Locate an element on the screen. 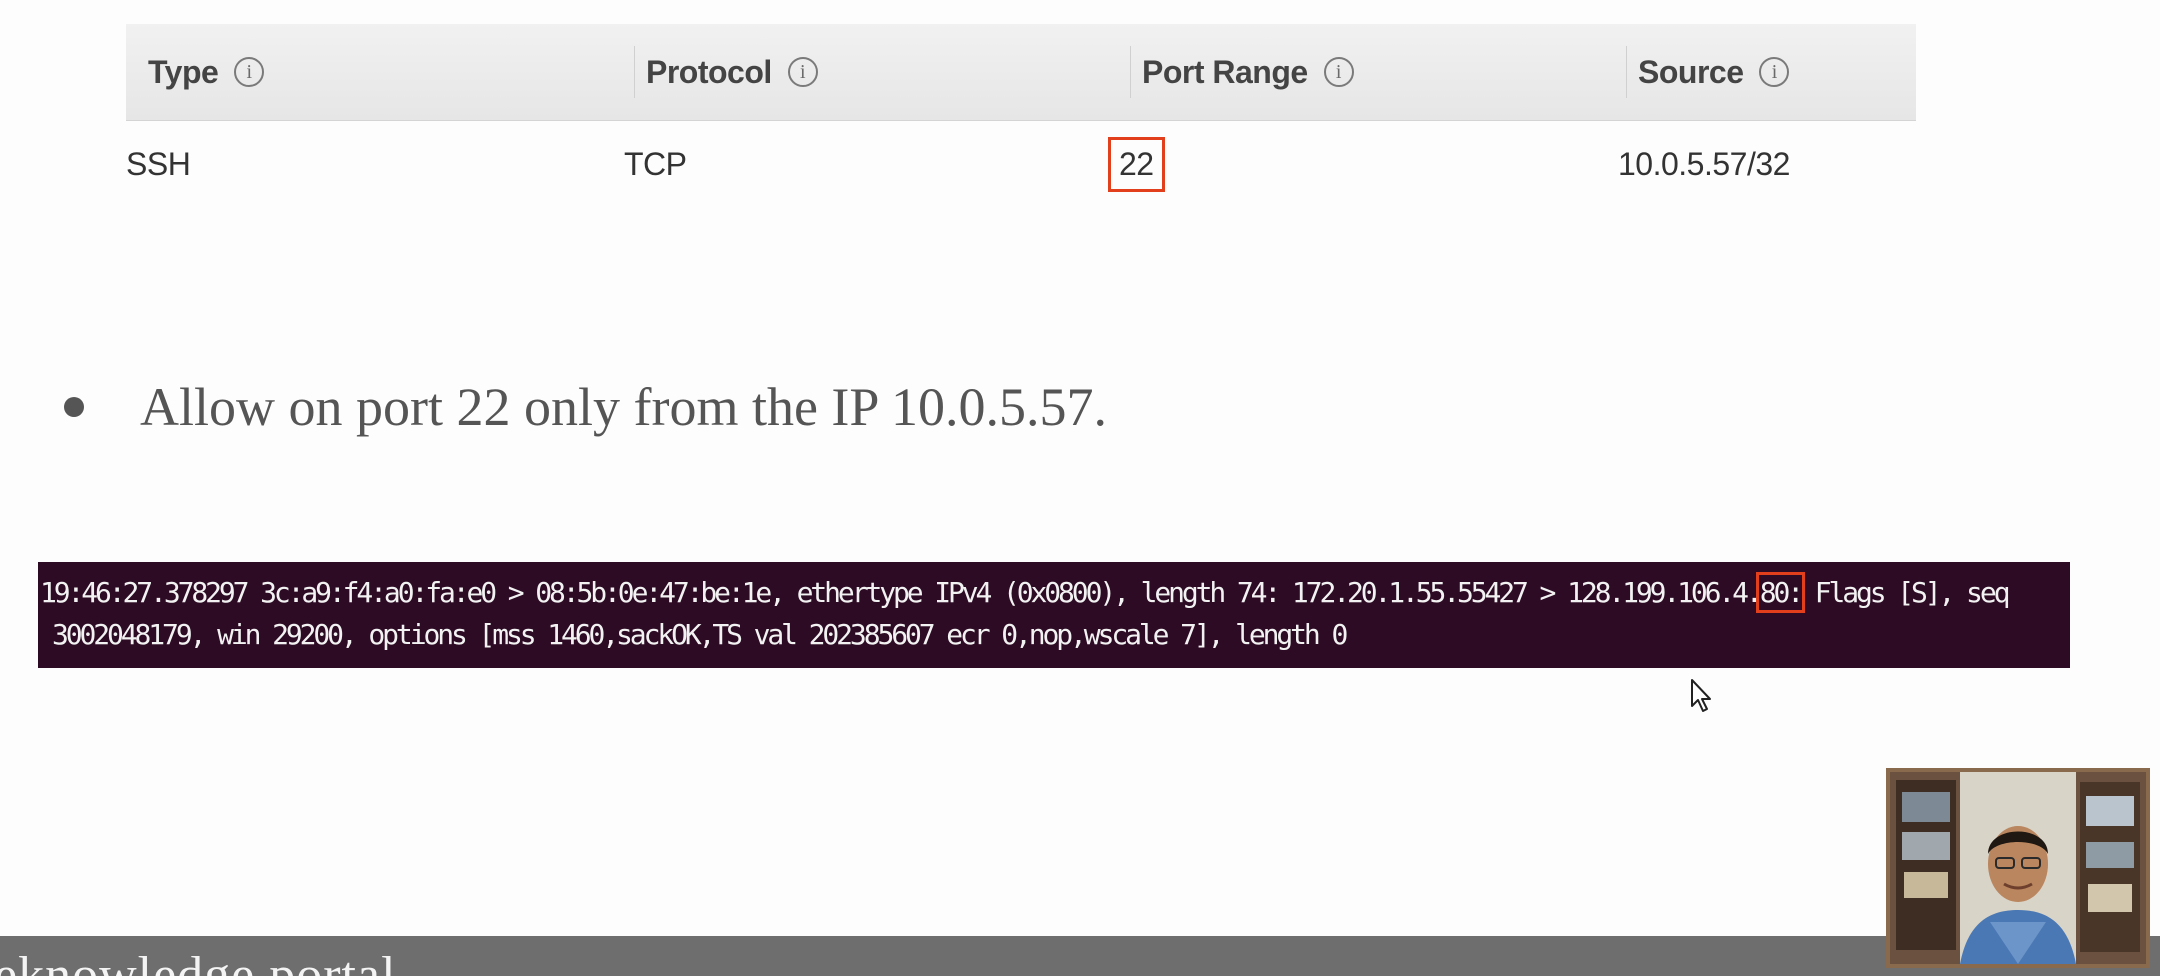 Image resolution: width=2160 pixels, height=976 pixels. column-header-label: Protocol is located at coordinates (709, 71).